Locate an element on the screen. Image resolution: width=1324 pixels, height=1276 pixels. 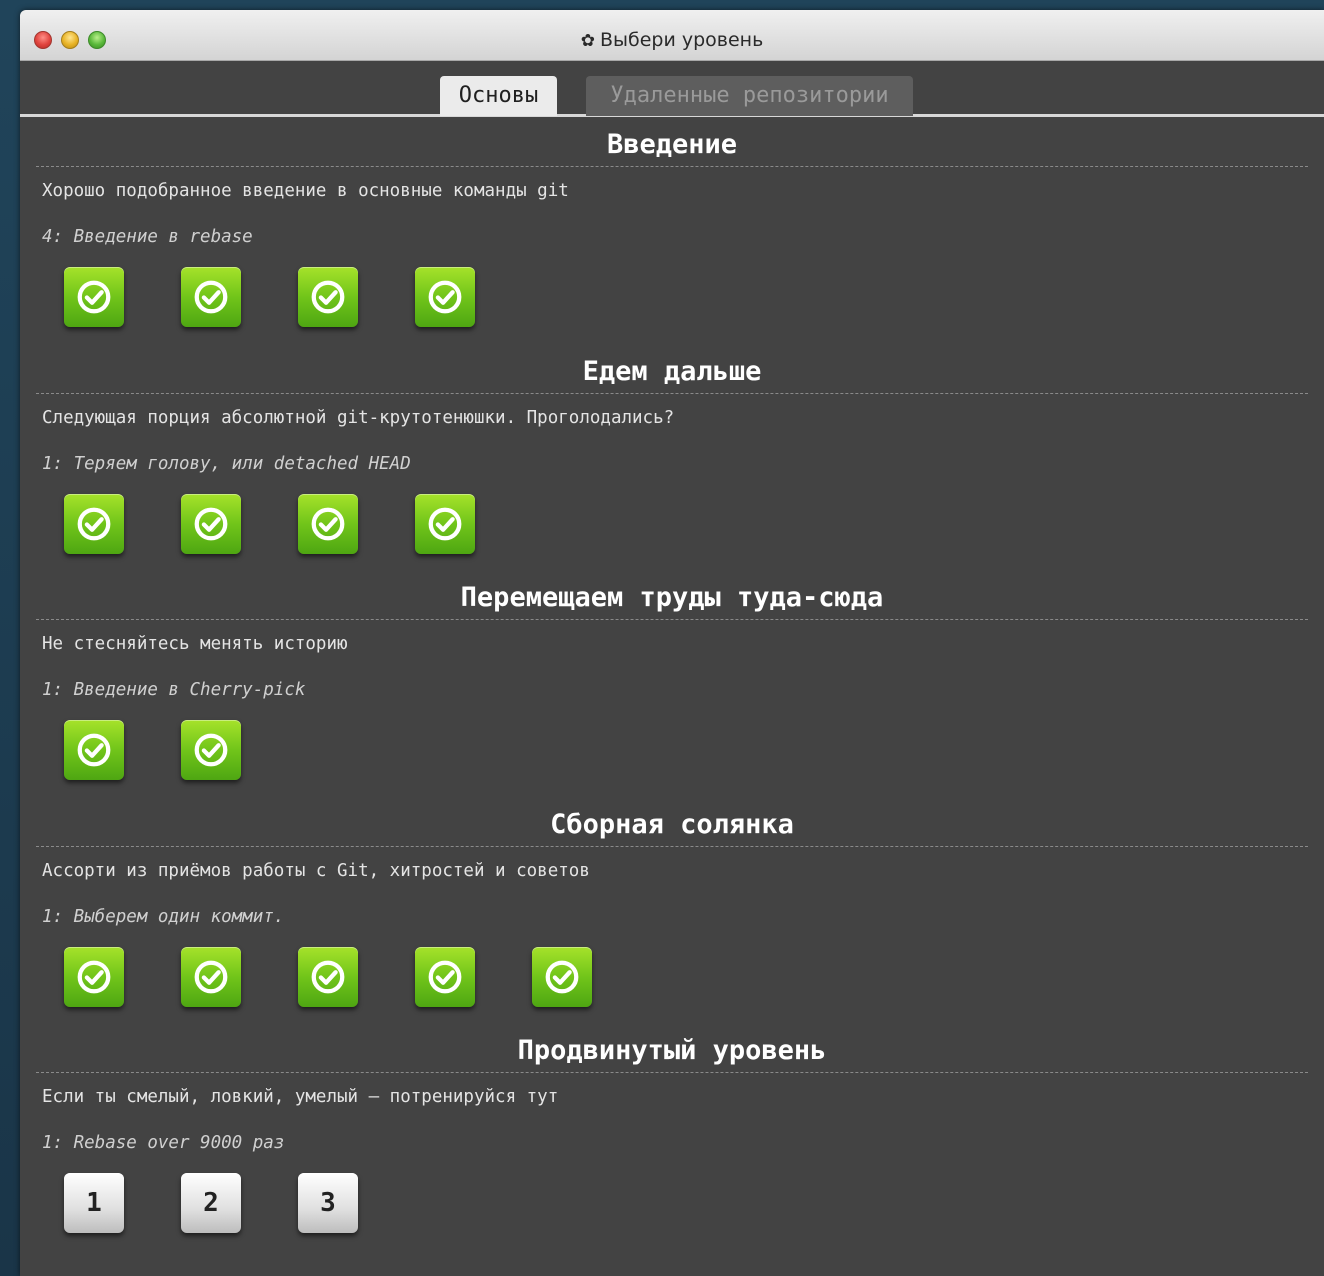
section-title: Перемещаем труды туда-сюда is located at coordinates (672, 597).